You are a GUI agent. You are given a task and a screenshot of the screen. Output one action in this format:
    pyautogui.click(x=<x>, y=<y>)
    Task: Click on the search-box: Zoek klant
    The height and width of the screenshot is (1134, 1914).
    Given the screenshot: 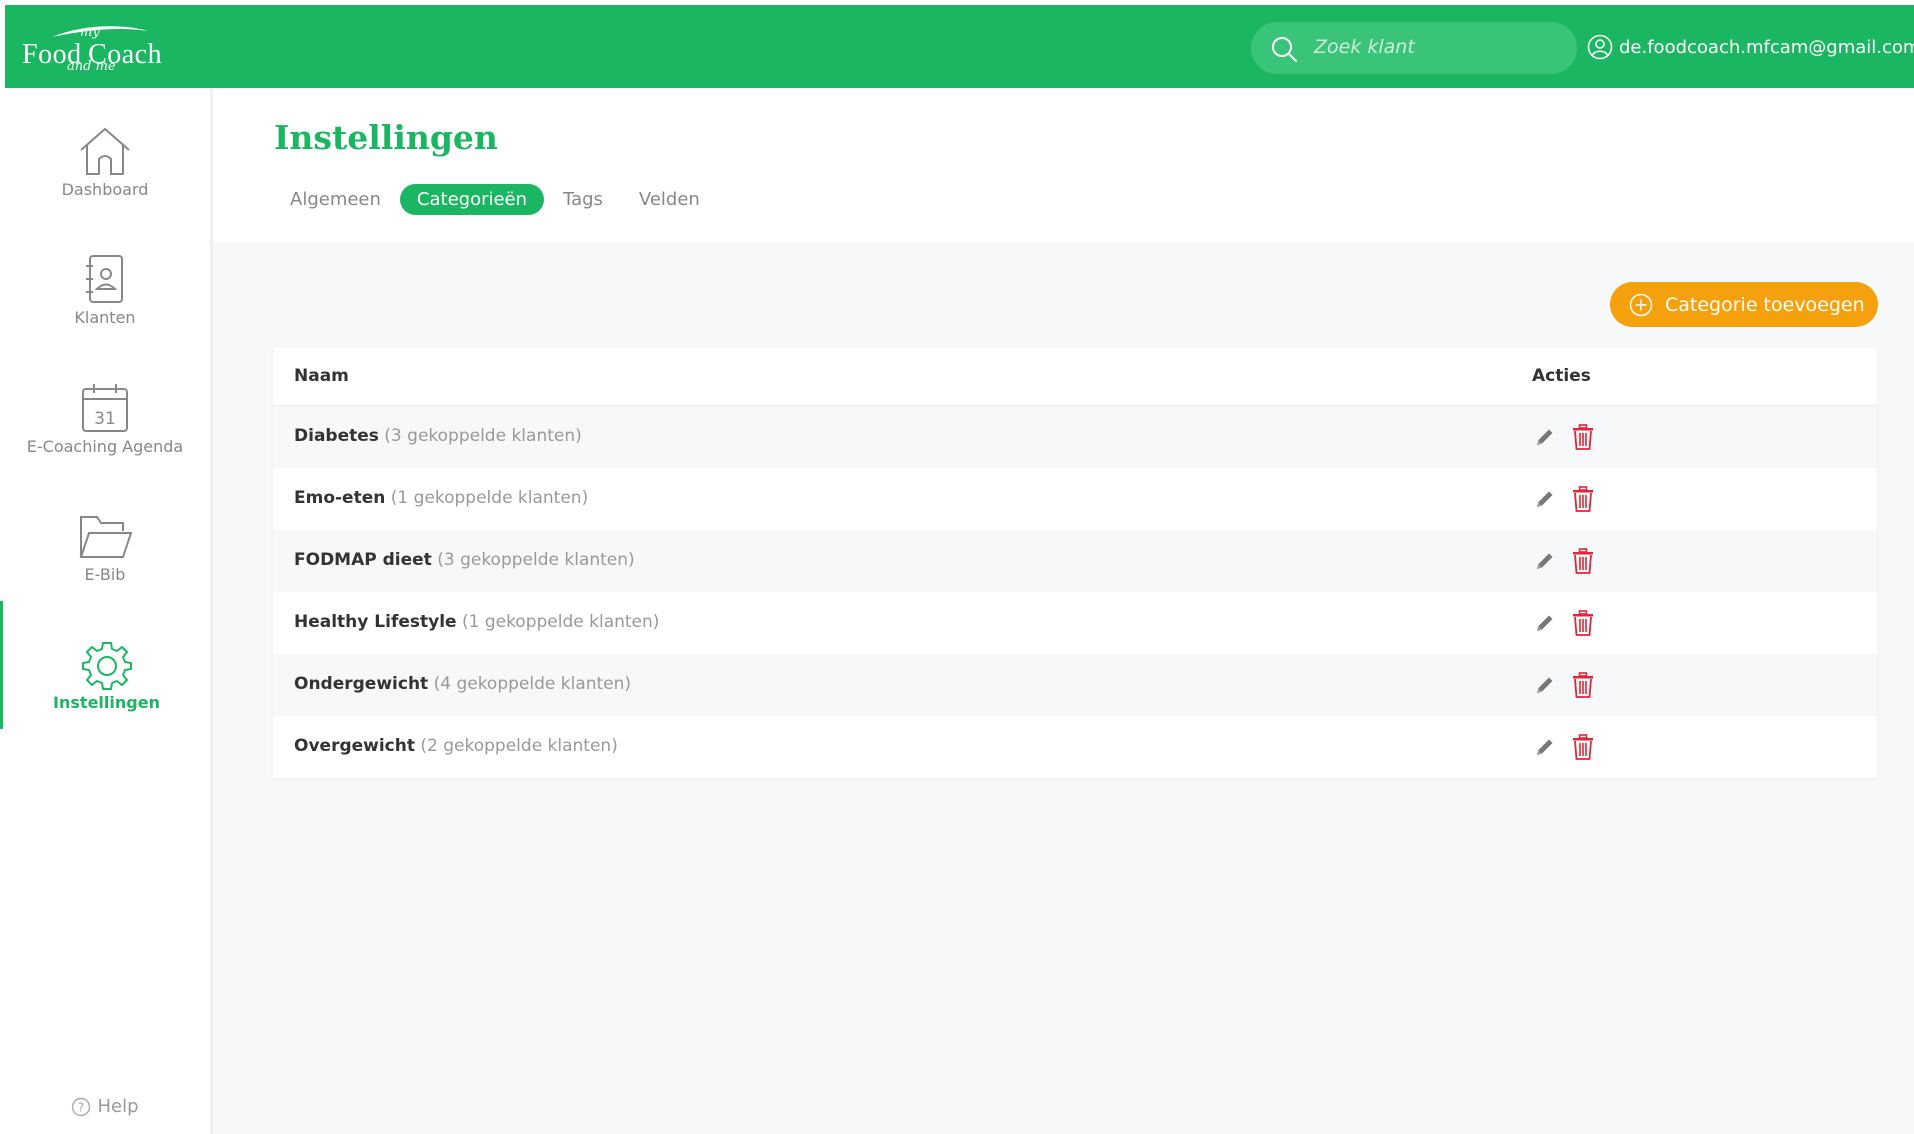 What is the action you would take?
    pyautogui.click(x=1414, y=48)
    